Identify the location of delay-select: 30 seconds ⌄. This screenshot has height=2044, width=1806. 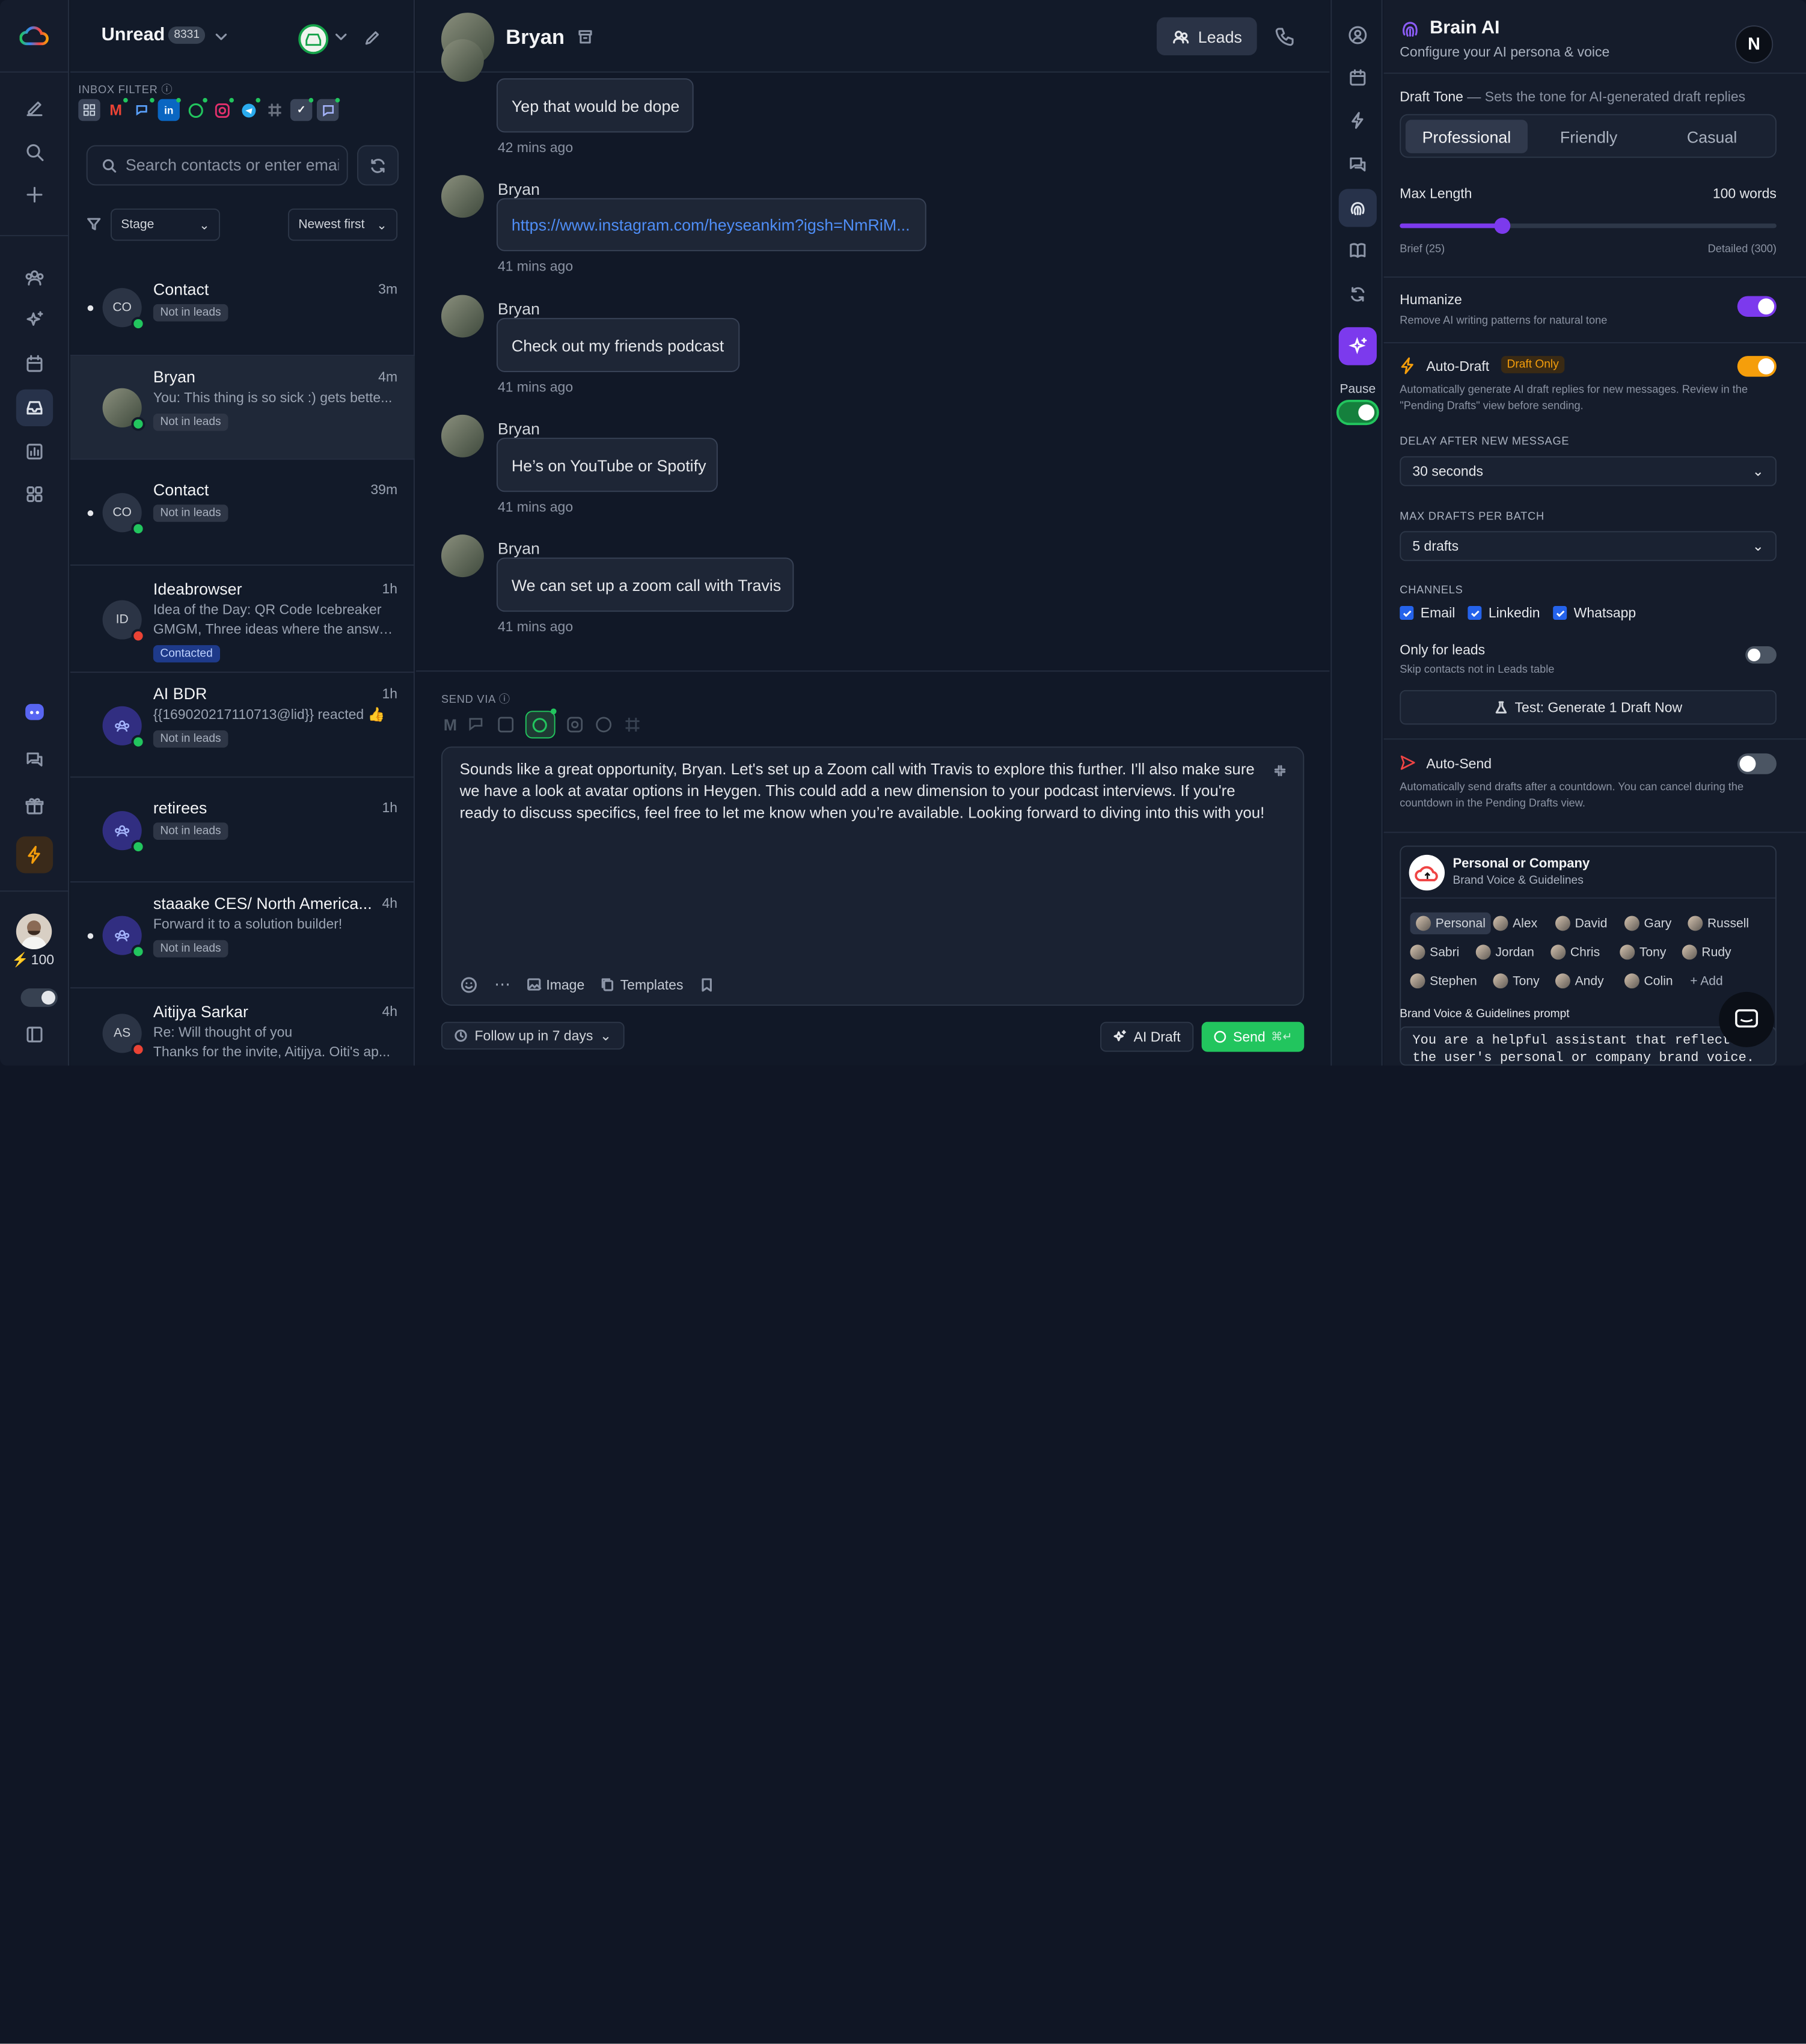
(1588, 471).